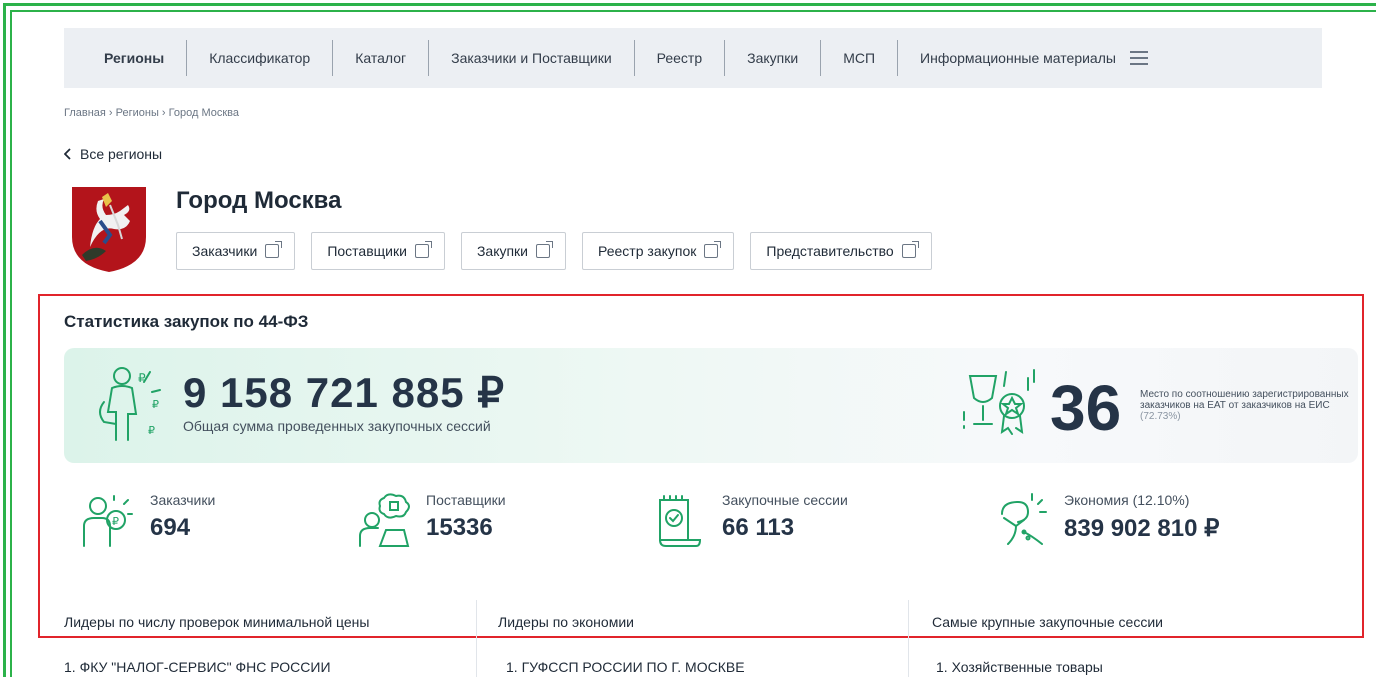 This screenshot has height=677, width=1376. Describe the element at coordinates (772, 58) in the screenshot. I see `nav-item-purchases: Закупки` at that location.